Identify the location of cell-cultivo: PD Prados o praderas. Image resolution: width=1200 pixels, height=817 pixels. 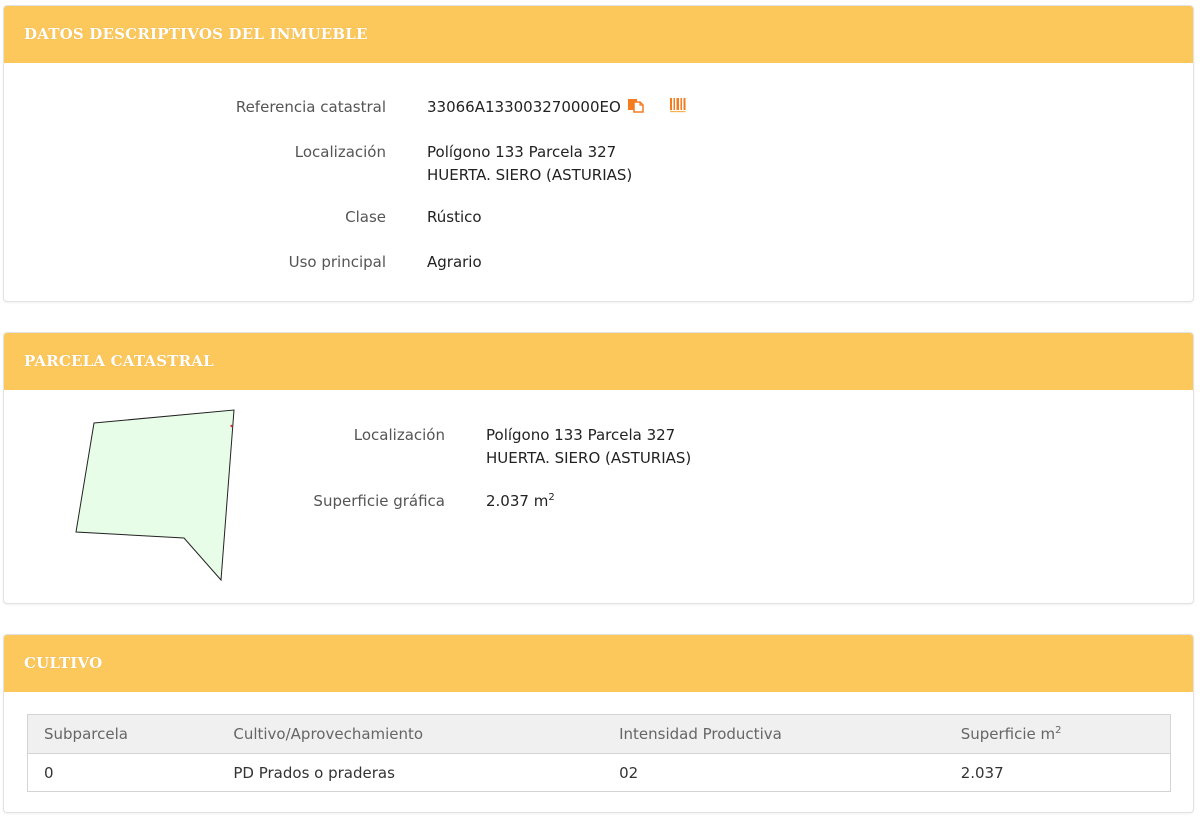
(410, 772).